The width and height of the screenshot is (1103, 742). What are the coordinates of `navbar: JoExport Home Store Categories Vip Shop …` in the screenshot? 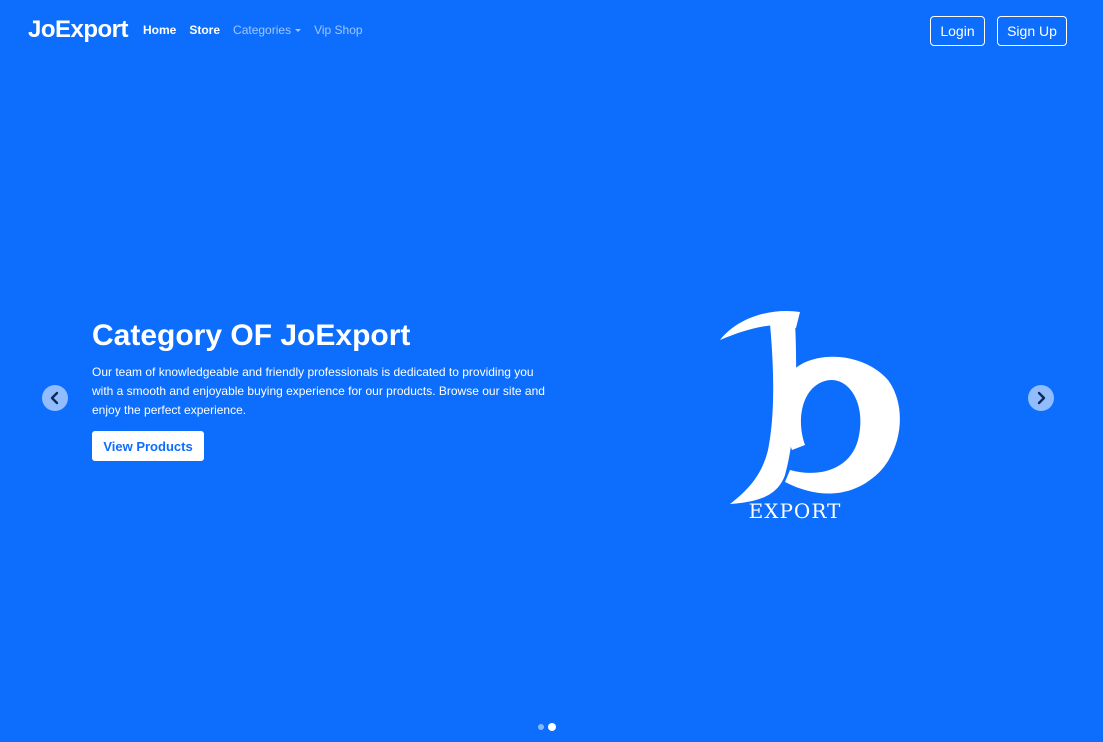 It's located at (551, 32).